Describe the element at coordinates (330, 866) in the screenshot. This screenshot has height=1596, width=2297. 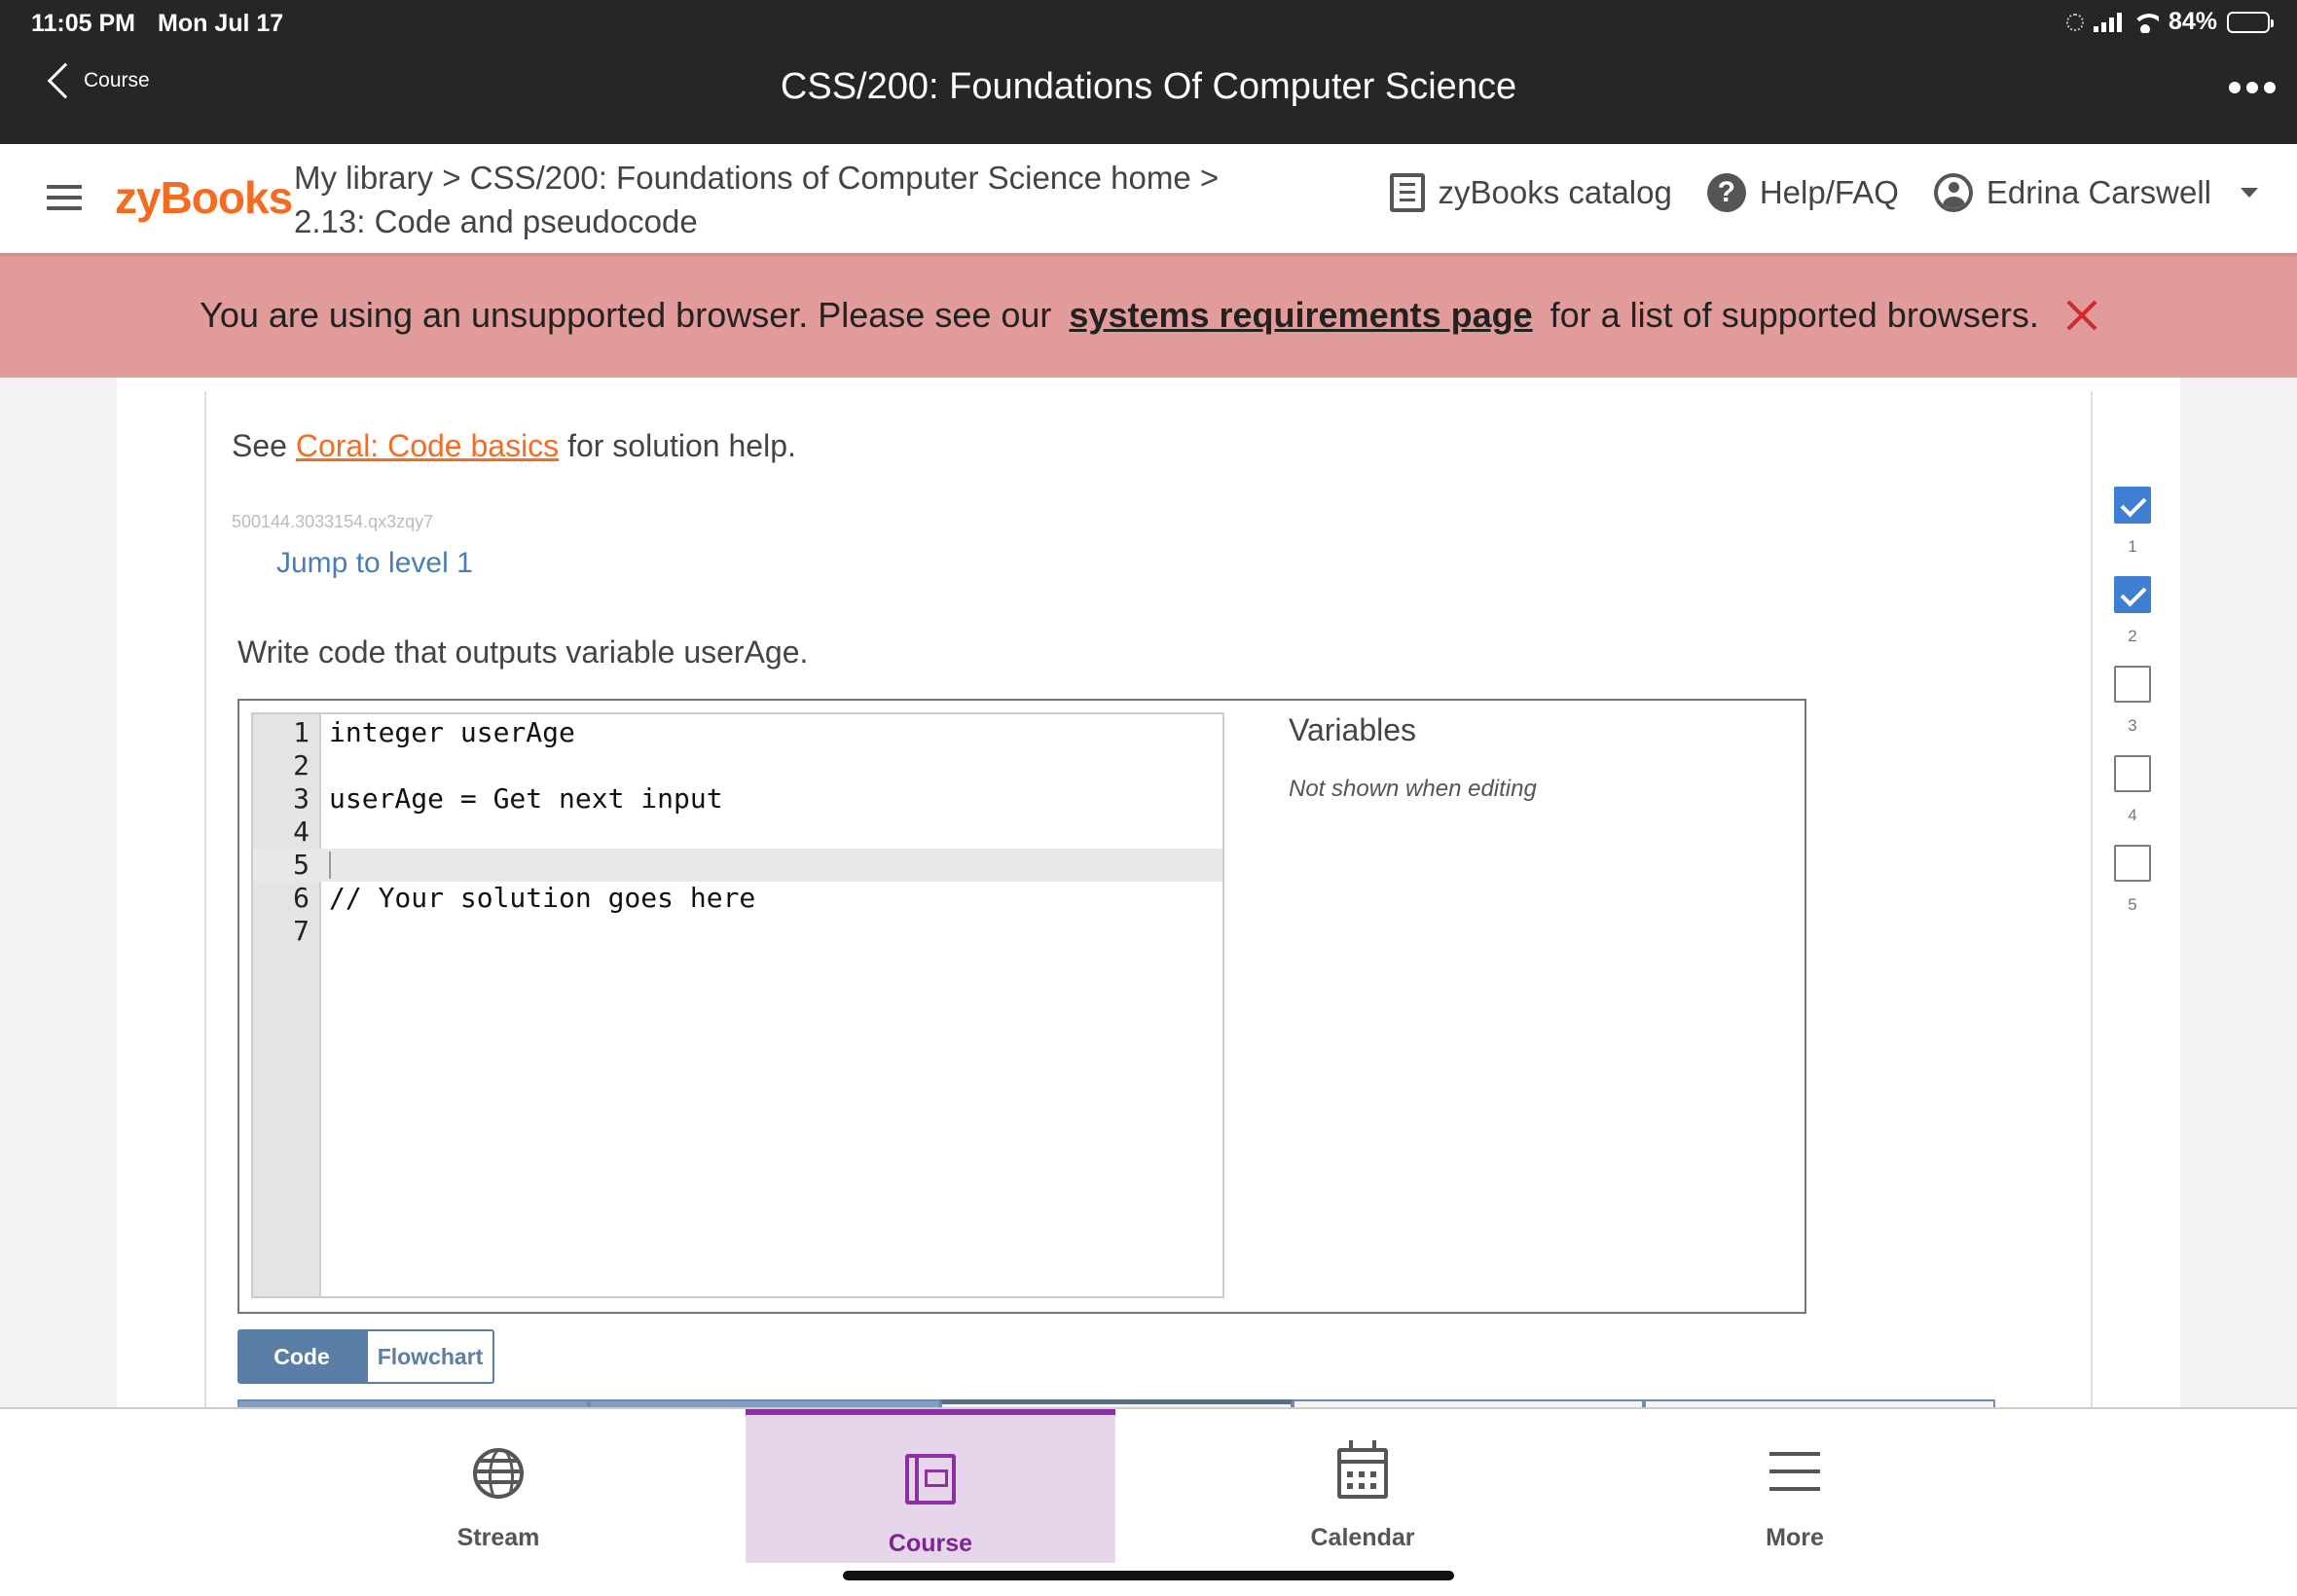
I see `text-cursor` at that location.